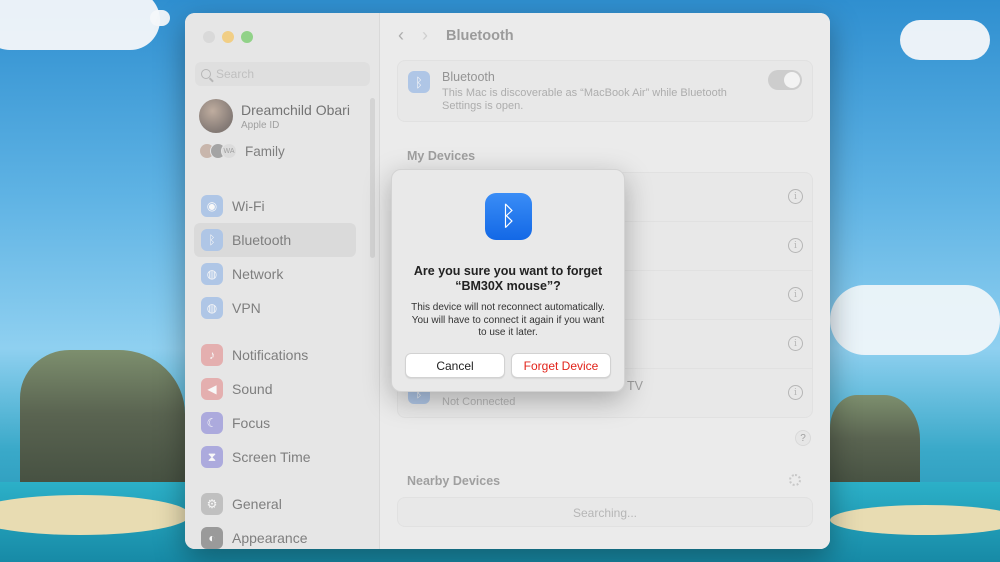  I want to click on cancel-button: Cancel, so click(455, 365).